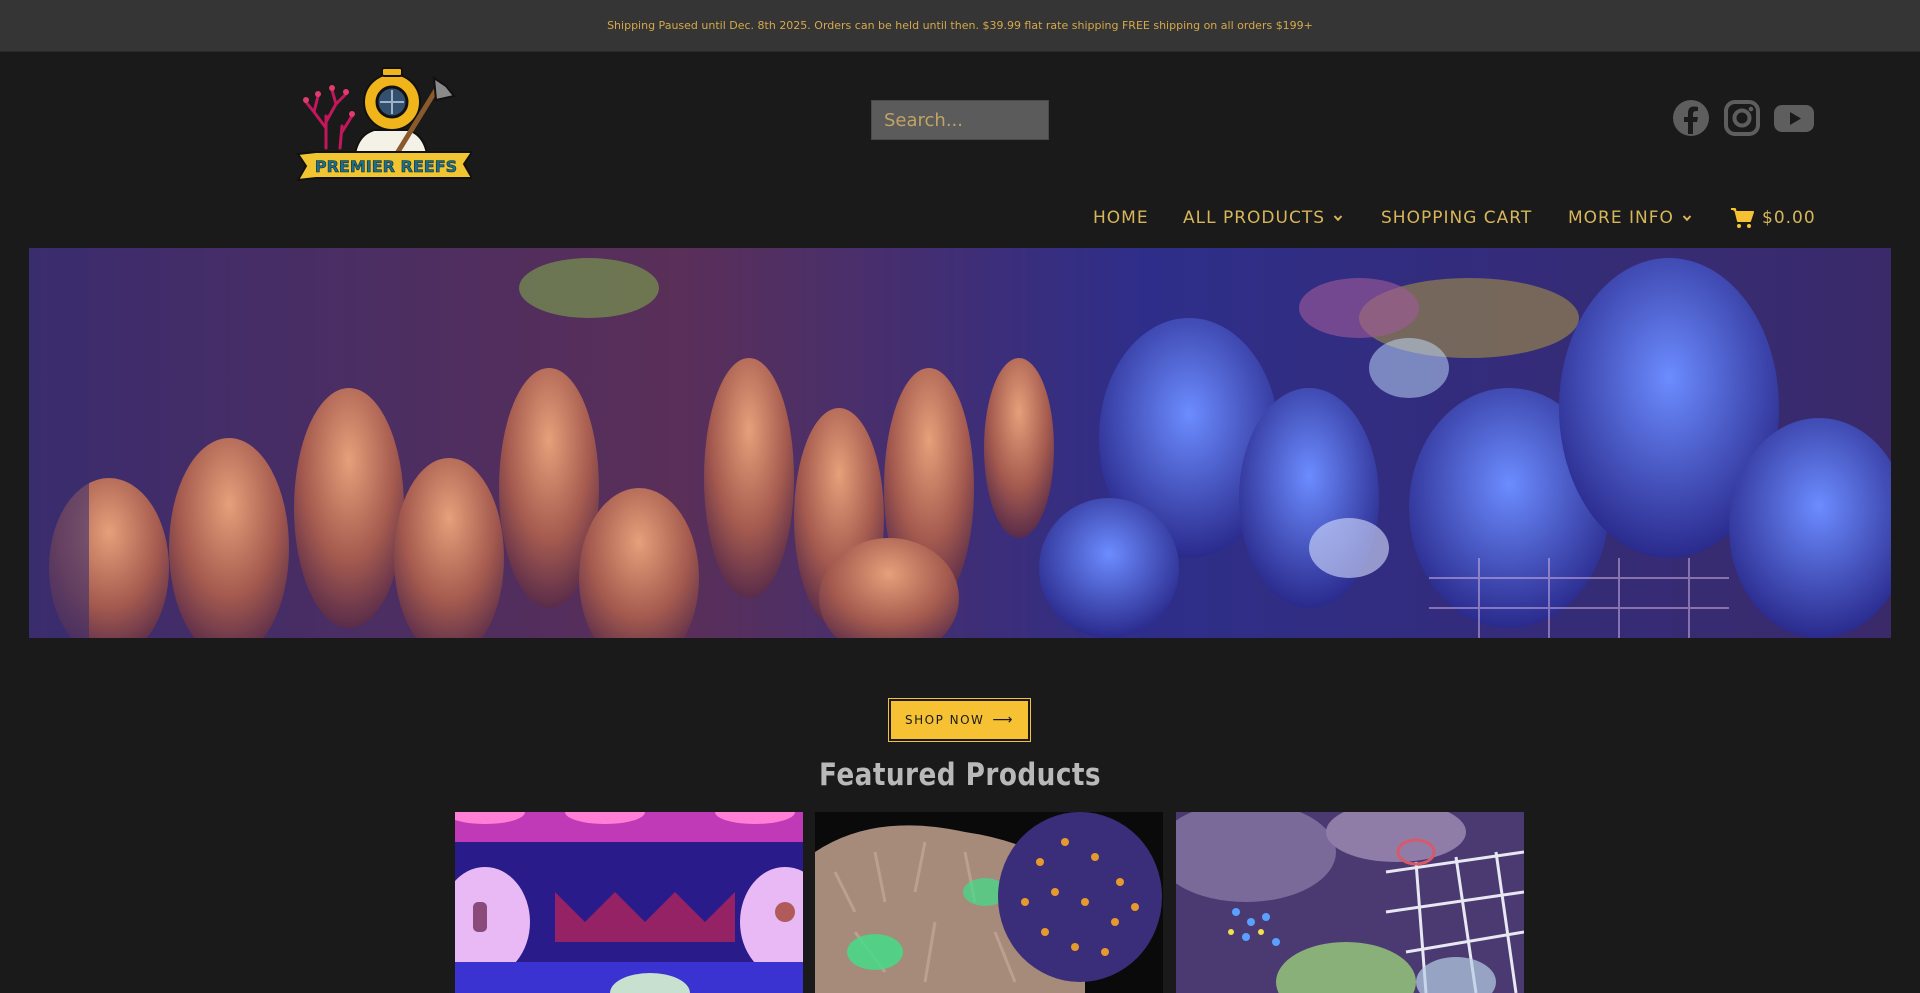  What do you see at coordinates (944, 720) in the screenshot?
I see `shop-now-label: SHOP NOW` at bounding box center [944, 720].